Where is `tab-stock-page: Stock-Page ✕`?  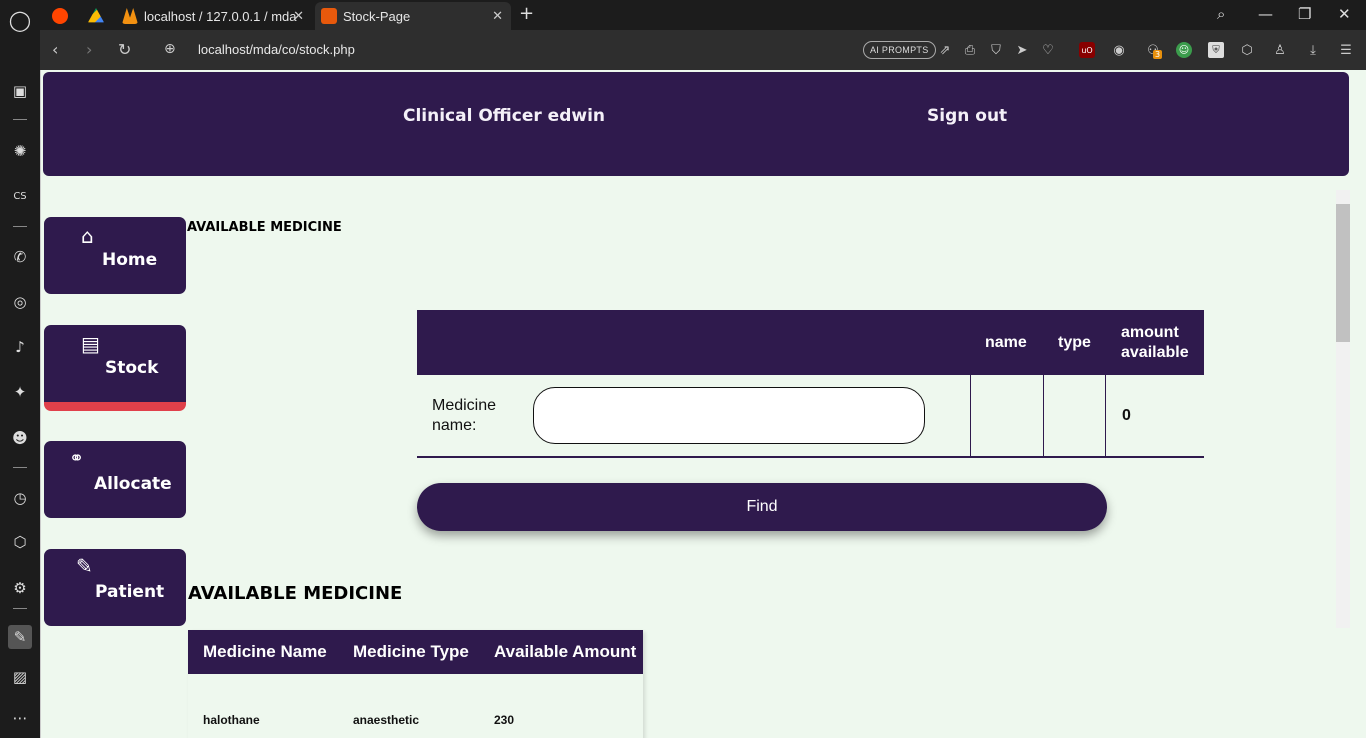
tab-stock-page: Stock-Page ✕ is located at coordinates (413, 16).